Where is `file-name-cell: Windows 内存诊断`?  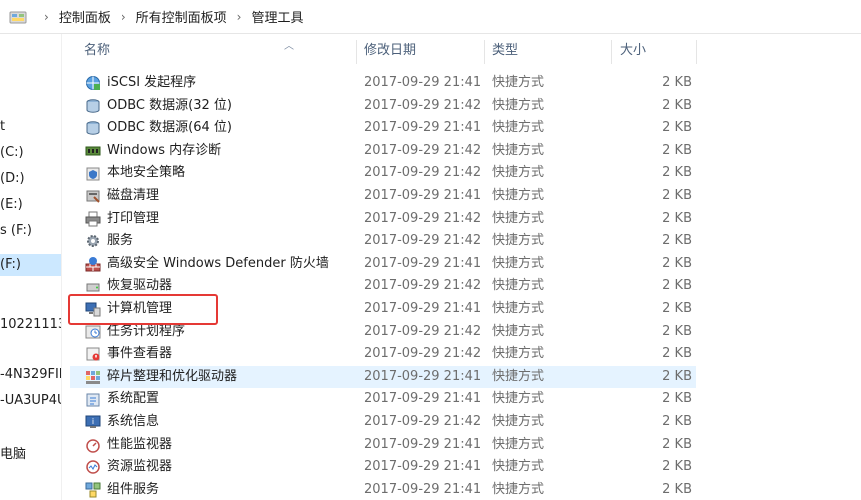
file-name-cell: Windows 内存诊断 is located at coordinates (152, 151).